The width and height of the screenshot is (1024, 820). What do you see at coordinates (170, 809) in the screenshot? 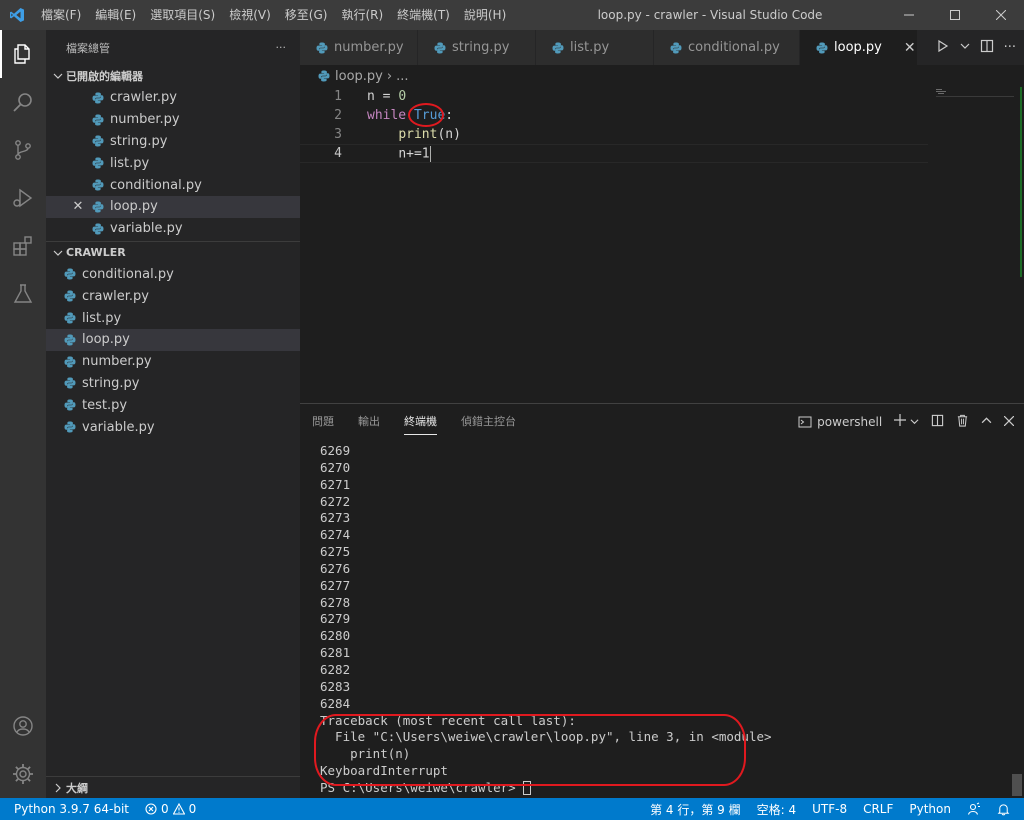
I see `problems-status: 0 0` at bounding box center [170, 809].